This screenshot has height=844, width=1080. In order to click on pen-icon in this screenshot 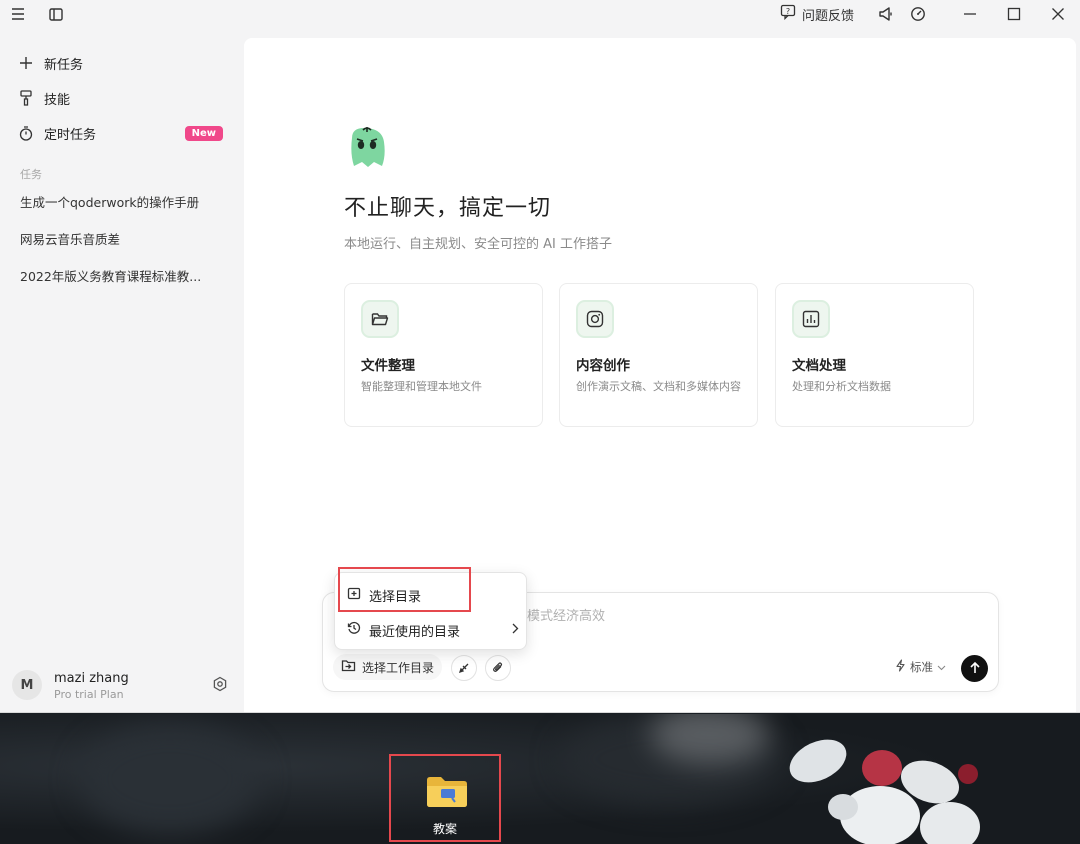, I will do `click(464, 668)`.